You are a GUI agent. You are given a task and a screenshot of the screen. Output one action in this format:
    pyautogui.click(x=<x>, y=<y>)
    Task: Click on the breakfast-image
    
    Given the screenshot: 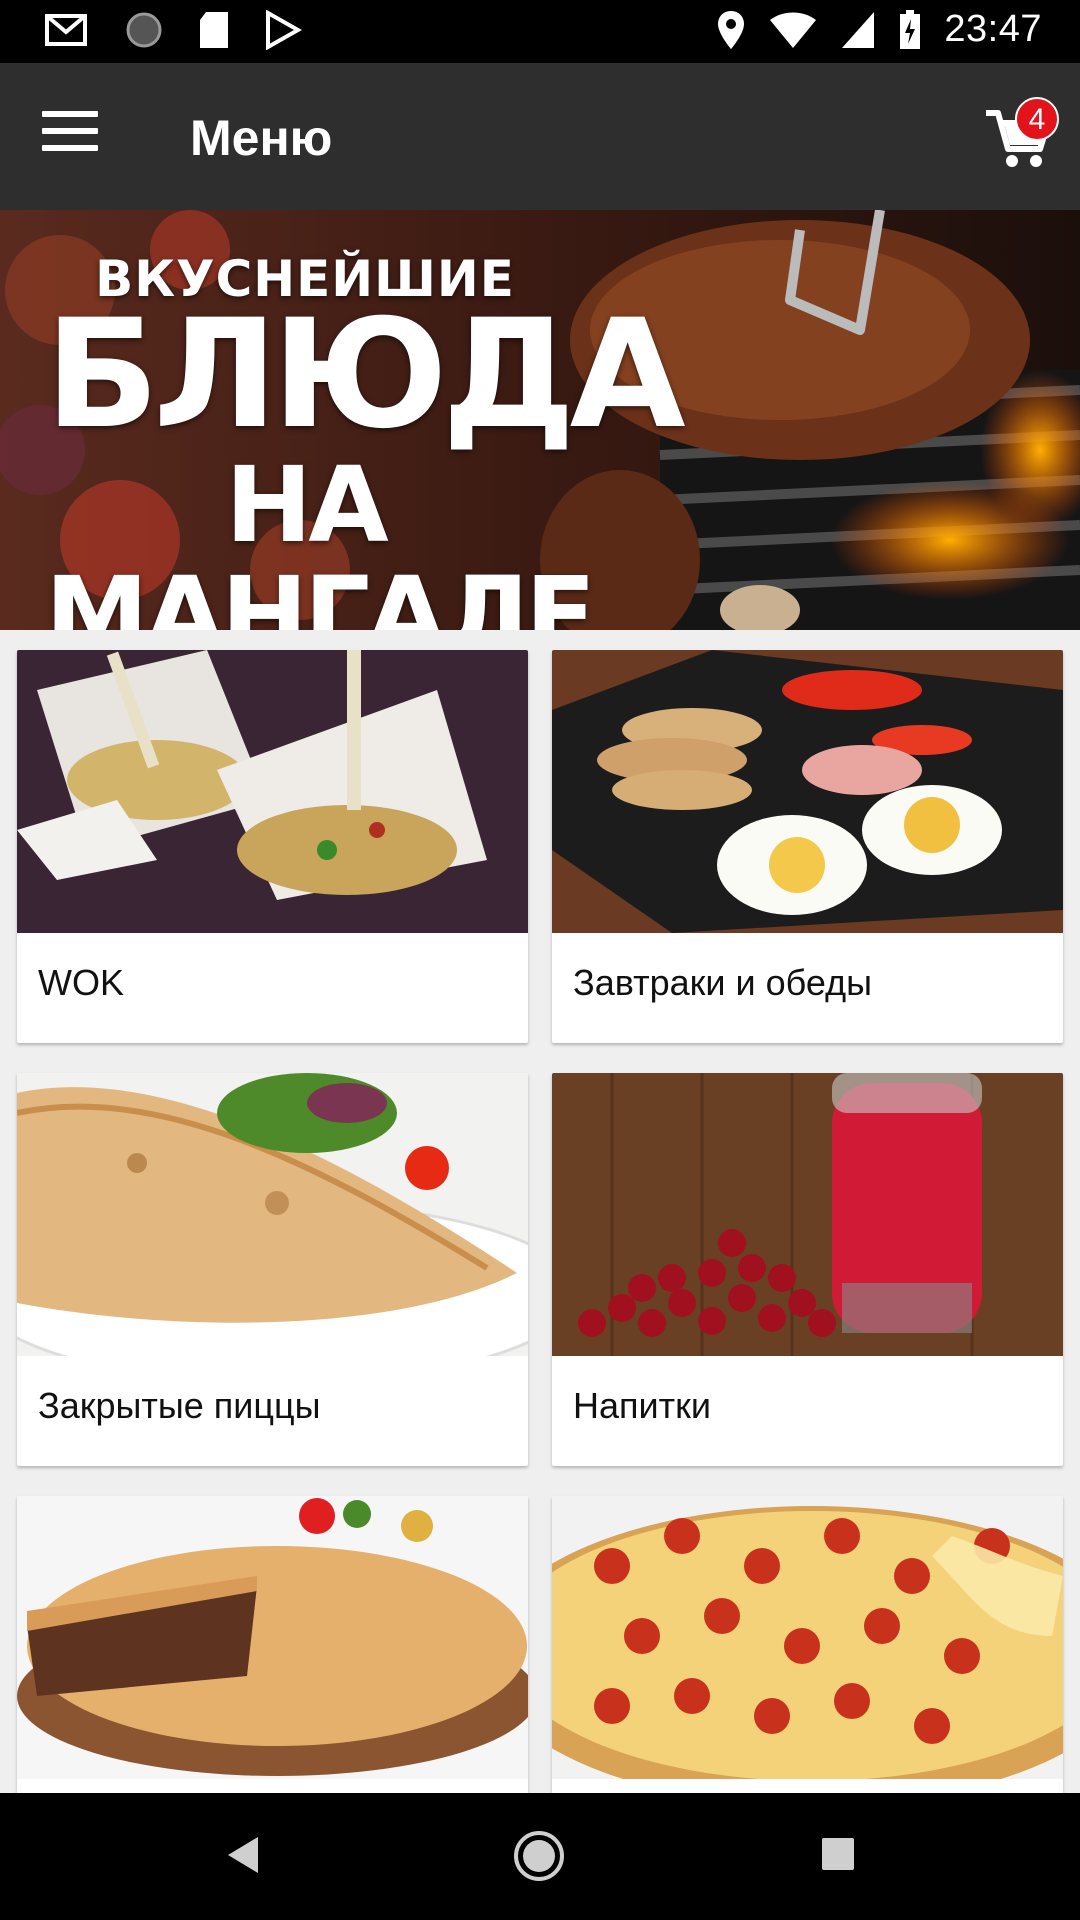 What is the action you would take?
    pyautogui.click(x=807, y=791)
    